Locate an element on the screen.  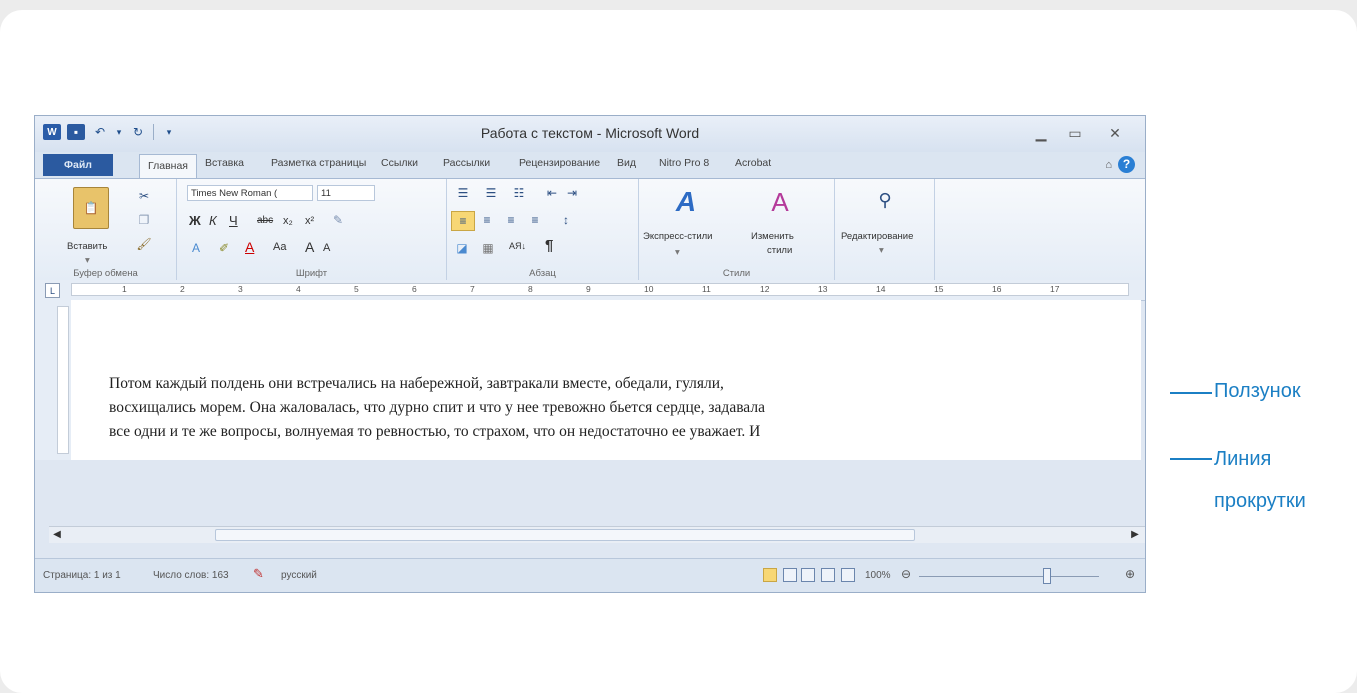
scroll-left-icon: ◀ is located at coordinates (57, 535).